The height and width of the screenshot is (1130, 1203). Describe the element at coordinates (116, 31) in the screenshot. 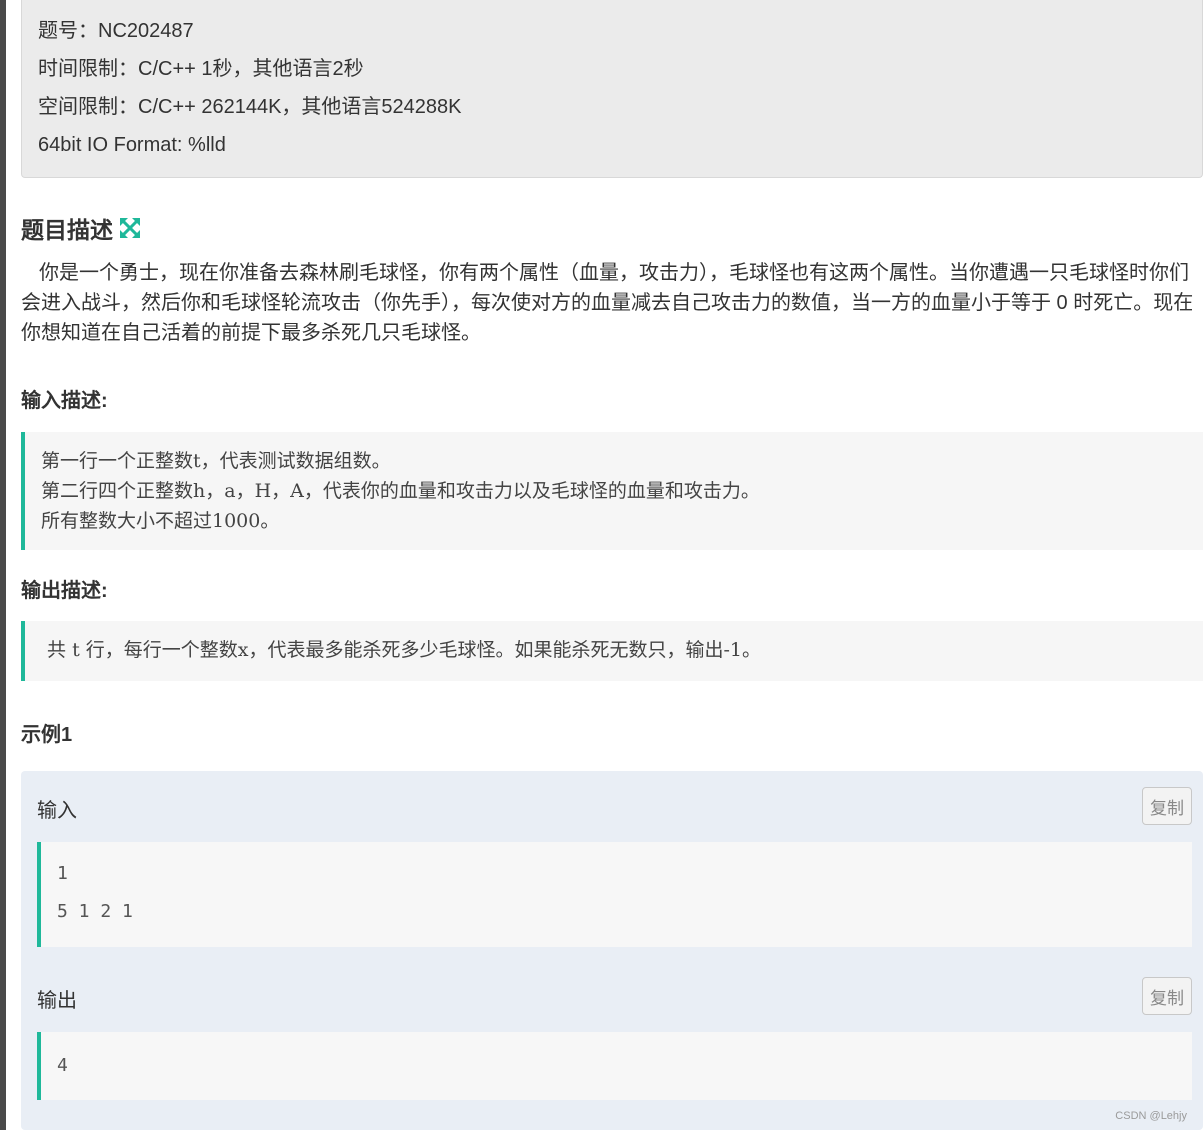

I see `problem-id: 题号：NC202487` at that location.